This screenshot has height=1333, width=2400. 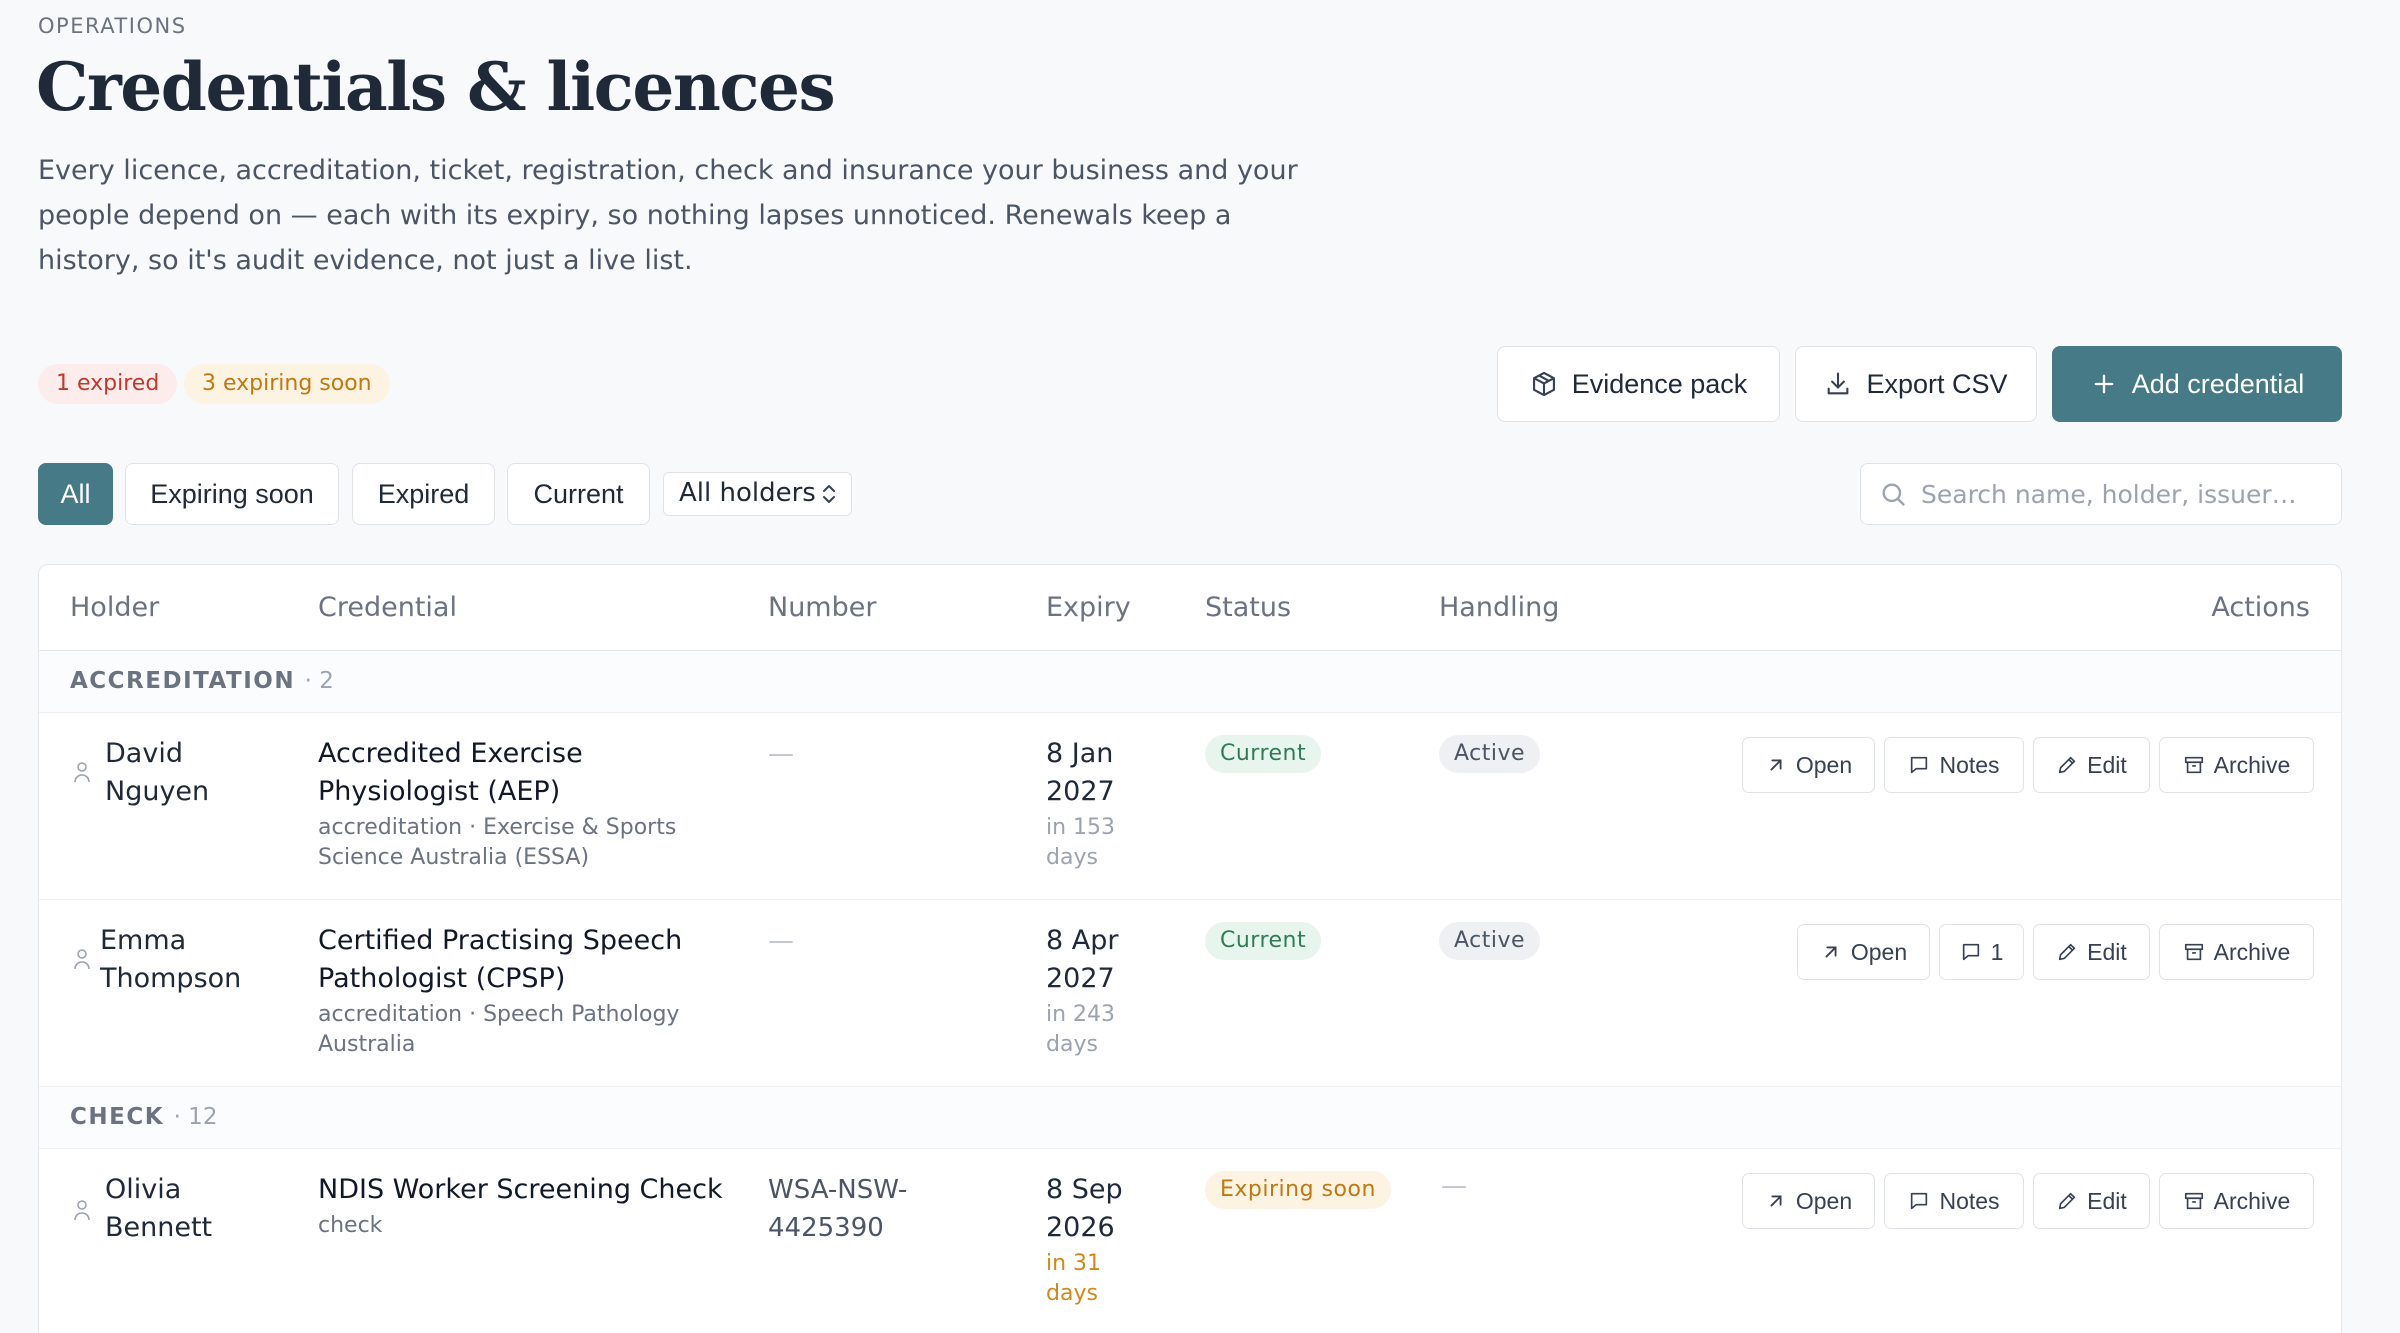 What do you see at coordinates (1082, 959) in the screenshot?
I see `expiry-date: 8 Apr 2027` at bounding box center [1082, 959].